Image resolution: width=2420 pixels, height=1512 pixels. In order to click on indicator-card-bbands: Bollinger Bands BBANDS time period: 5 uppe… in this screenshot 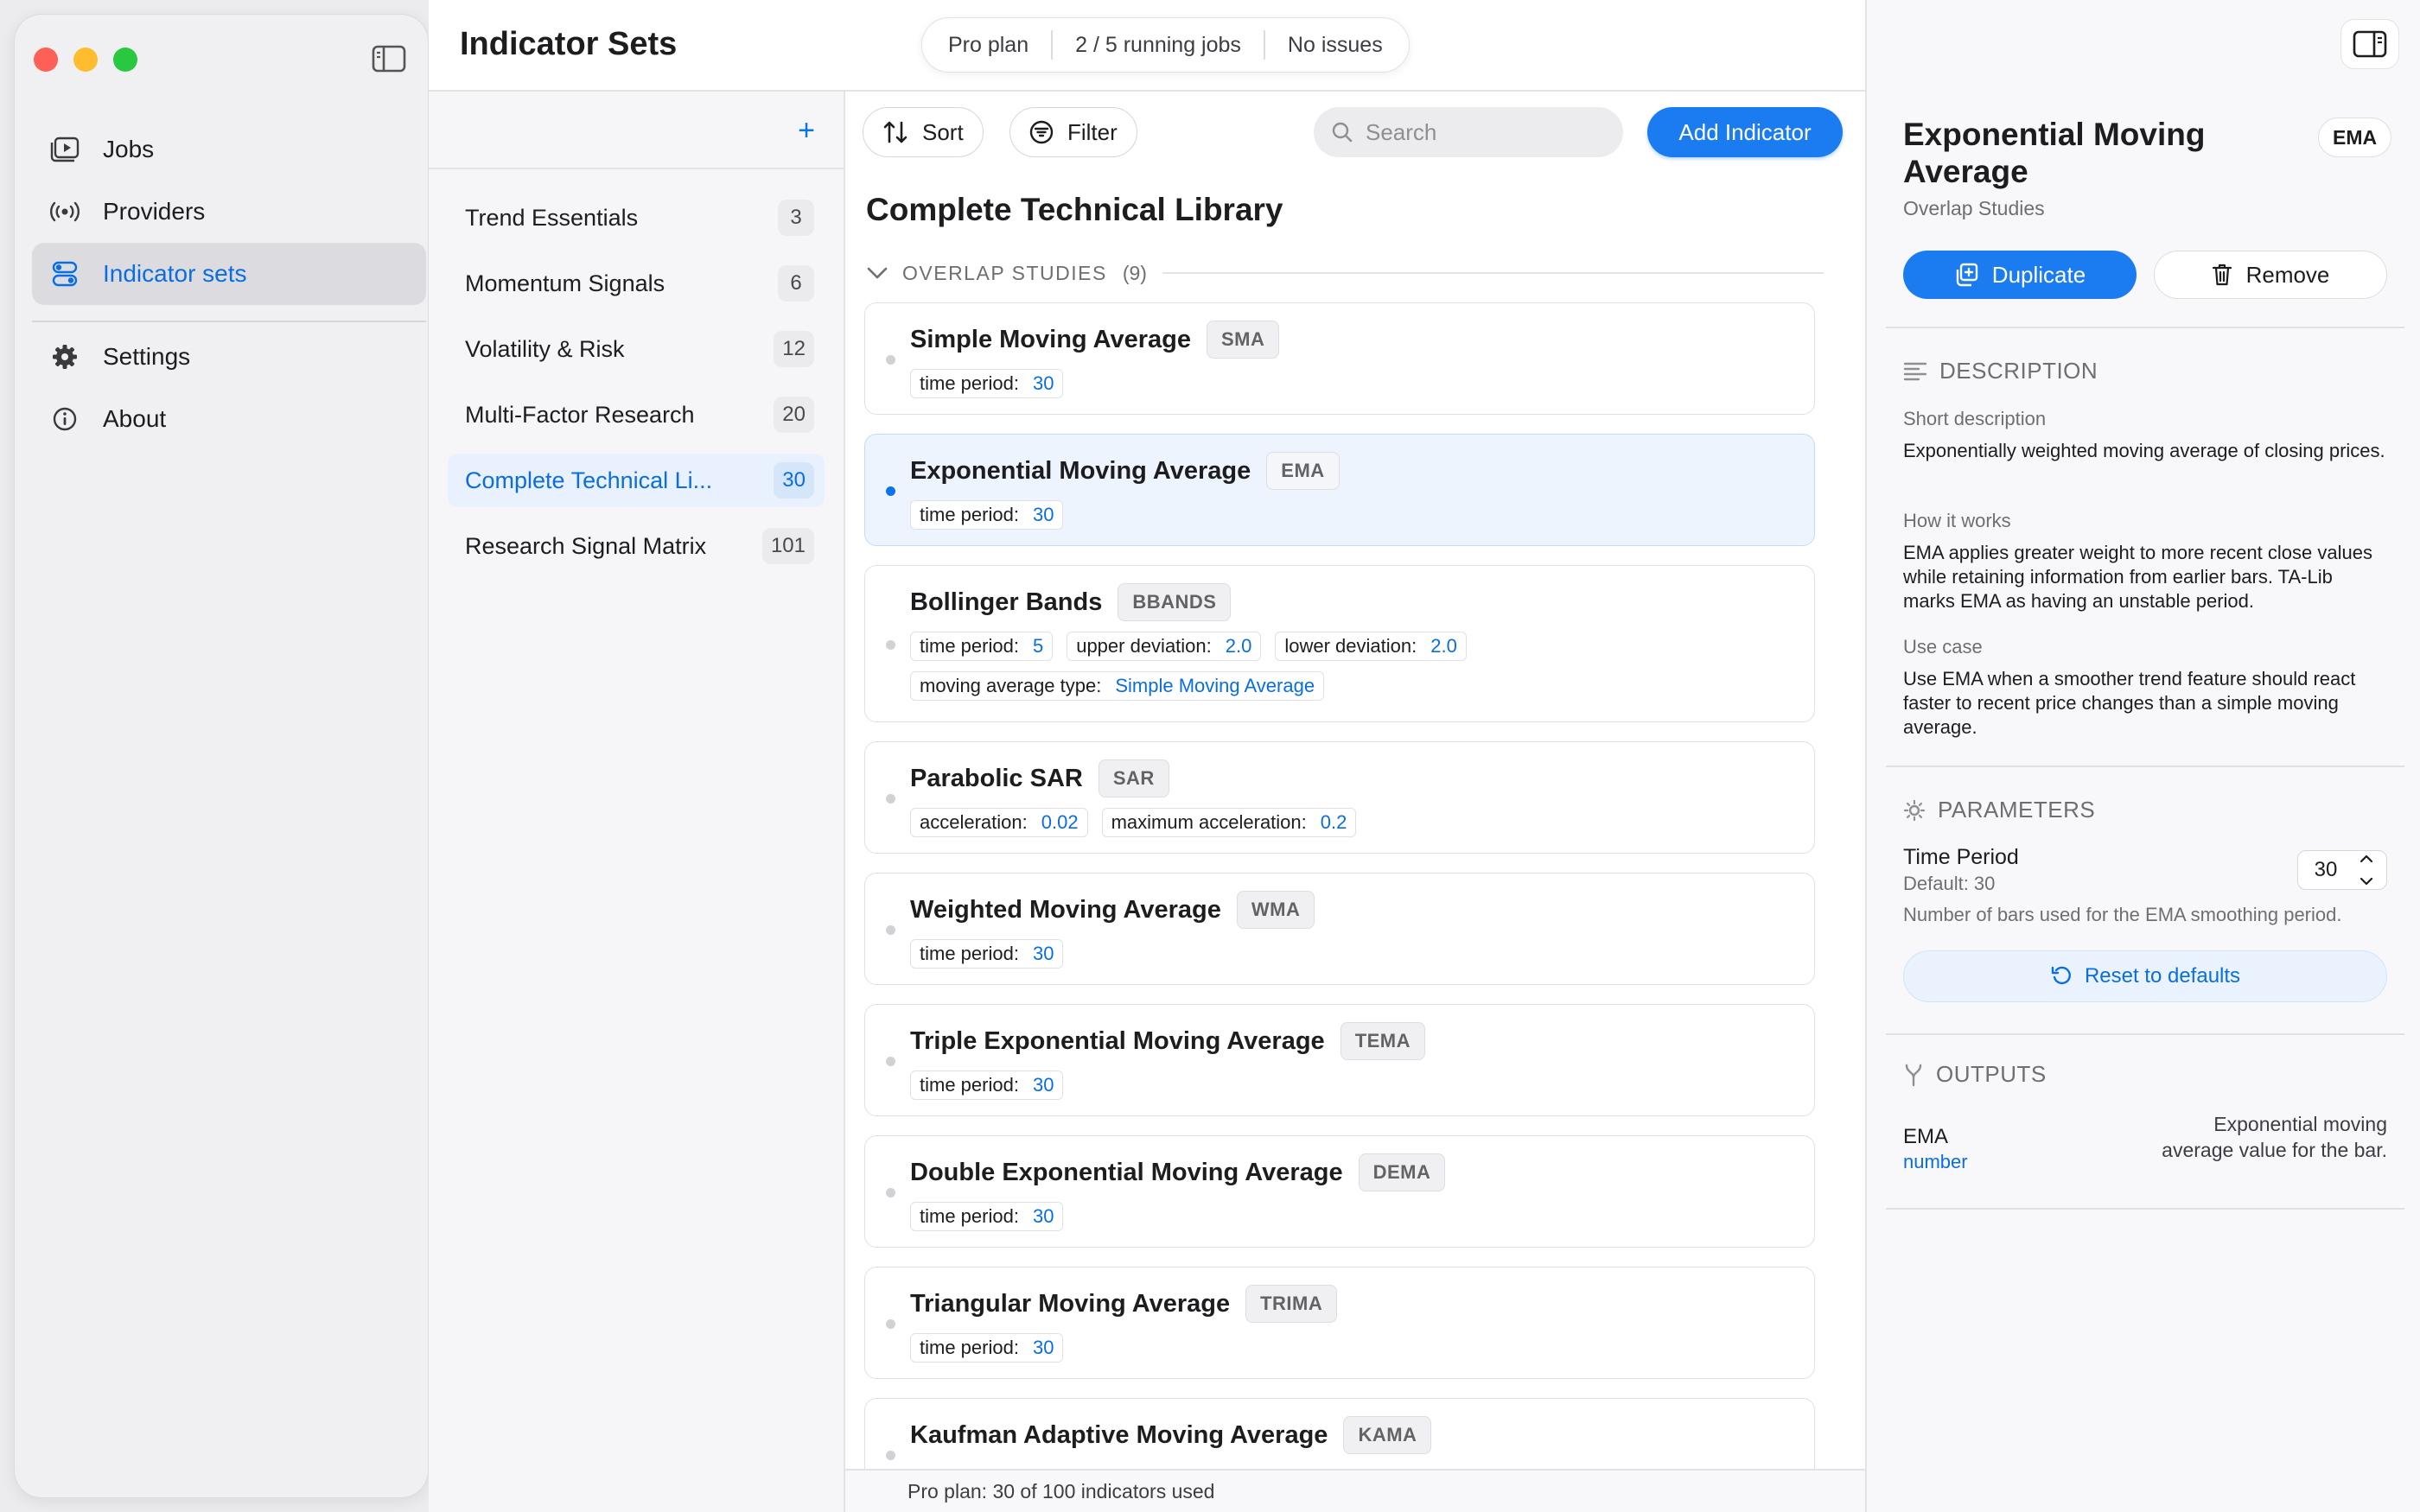, I will do `click(1339, 644)`.